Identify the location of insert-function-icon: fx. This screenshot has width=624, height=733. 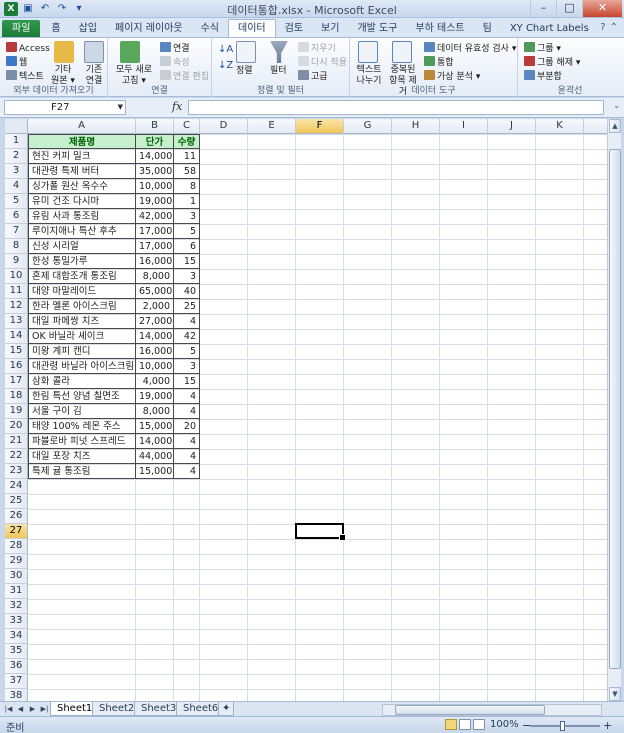
(177, 106).